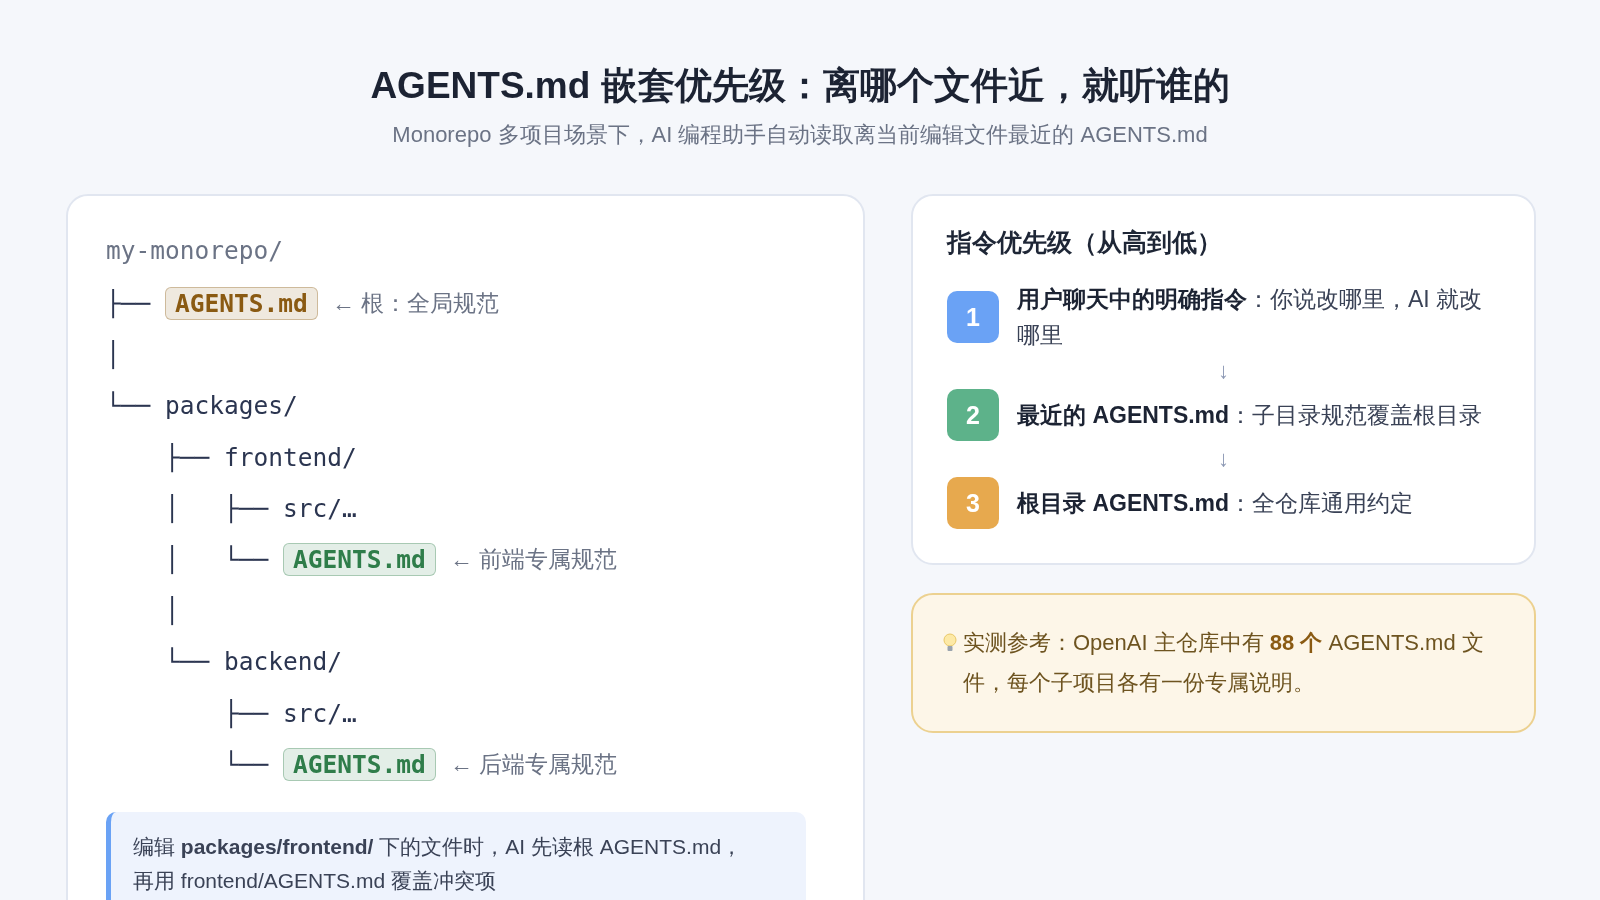 The image size is (1600, 900). Describe the element at coordinates (315, 880) in the screenshot. I see `callout-text: 再用 frontend/AGENTS.md 覆盖冲突项` at that location.